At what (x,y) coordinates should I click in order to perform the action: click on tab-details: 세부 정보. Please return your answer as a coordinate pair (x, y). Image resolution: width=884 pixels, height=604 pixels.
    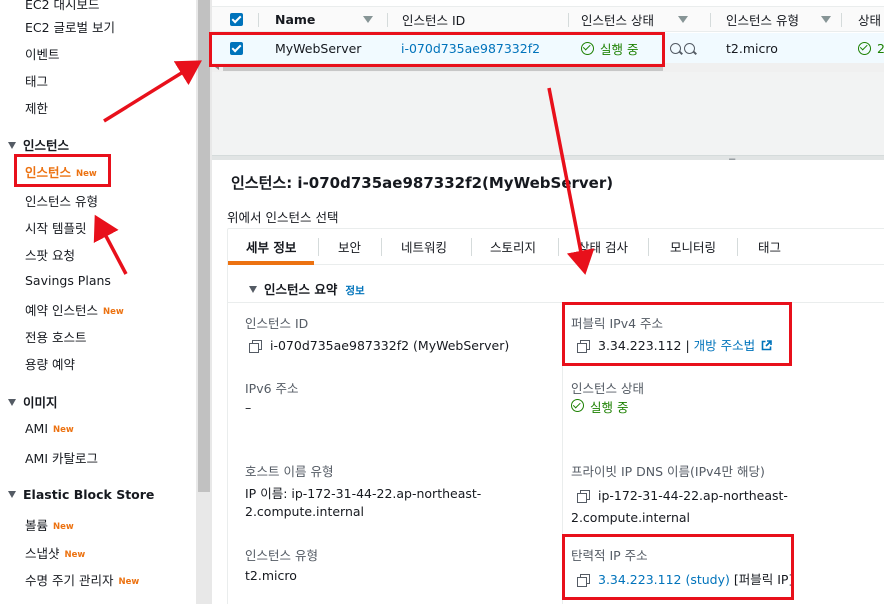
    Looking at the image, I should click on (271, 246).